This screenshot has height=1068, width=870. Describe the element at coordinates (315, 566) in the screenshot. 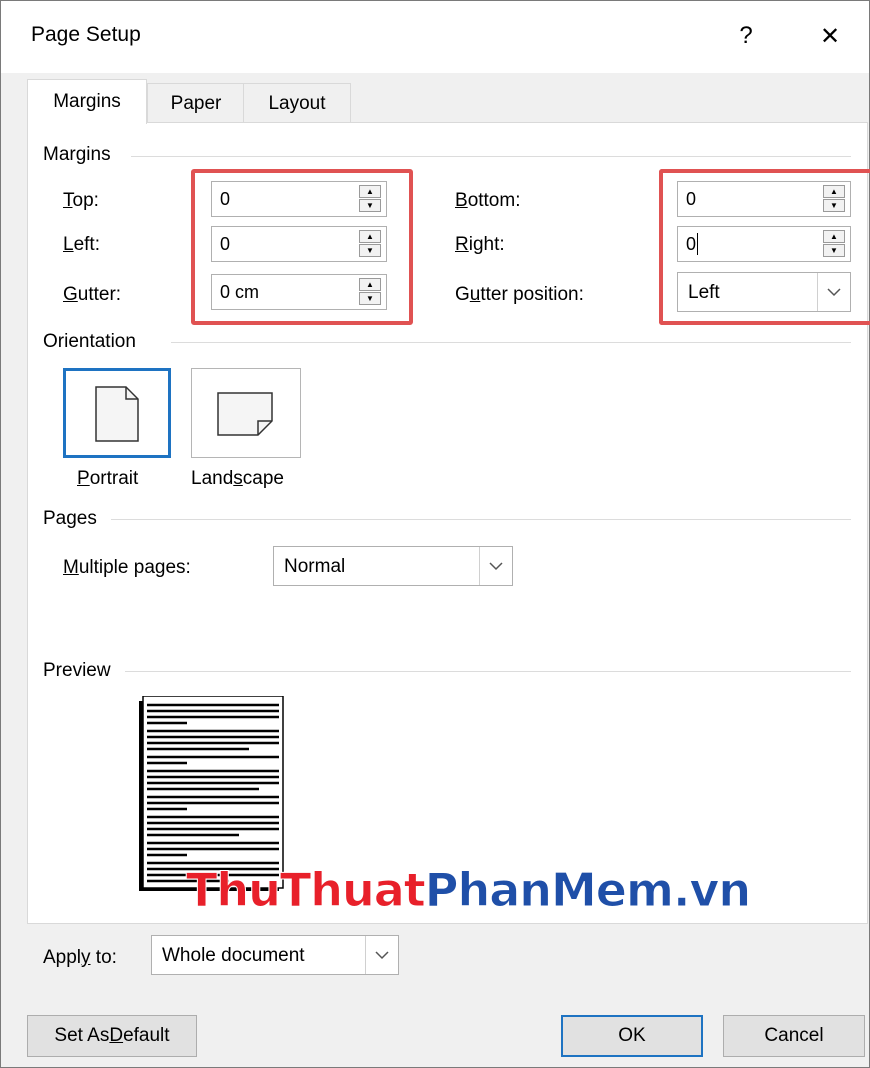

I see `multiple-pages-value: Normal` at that location.